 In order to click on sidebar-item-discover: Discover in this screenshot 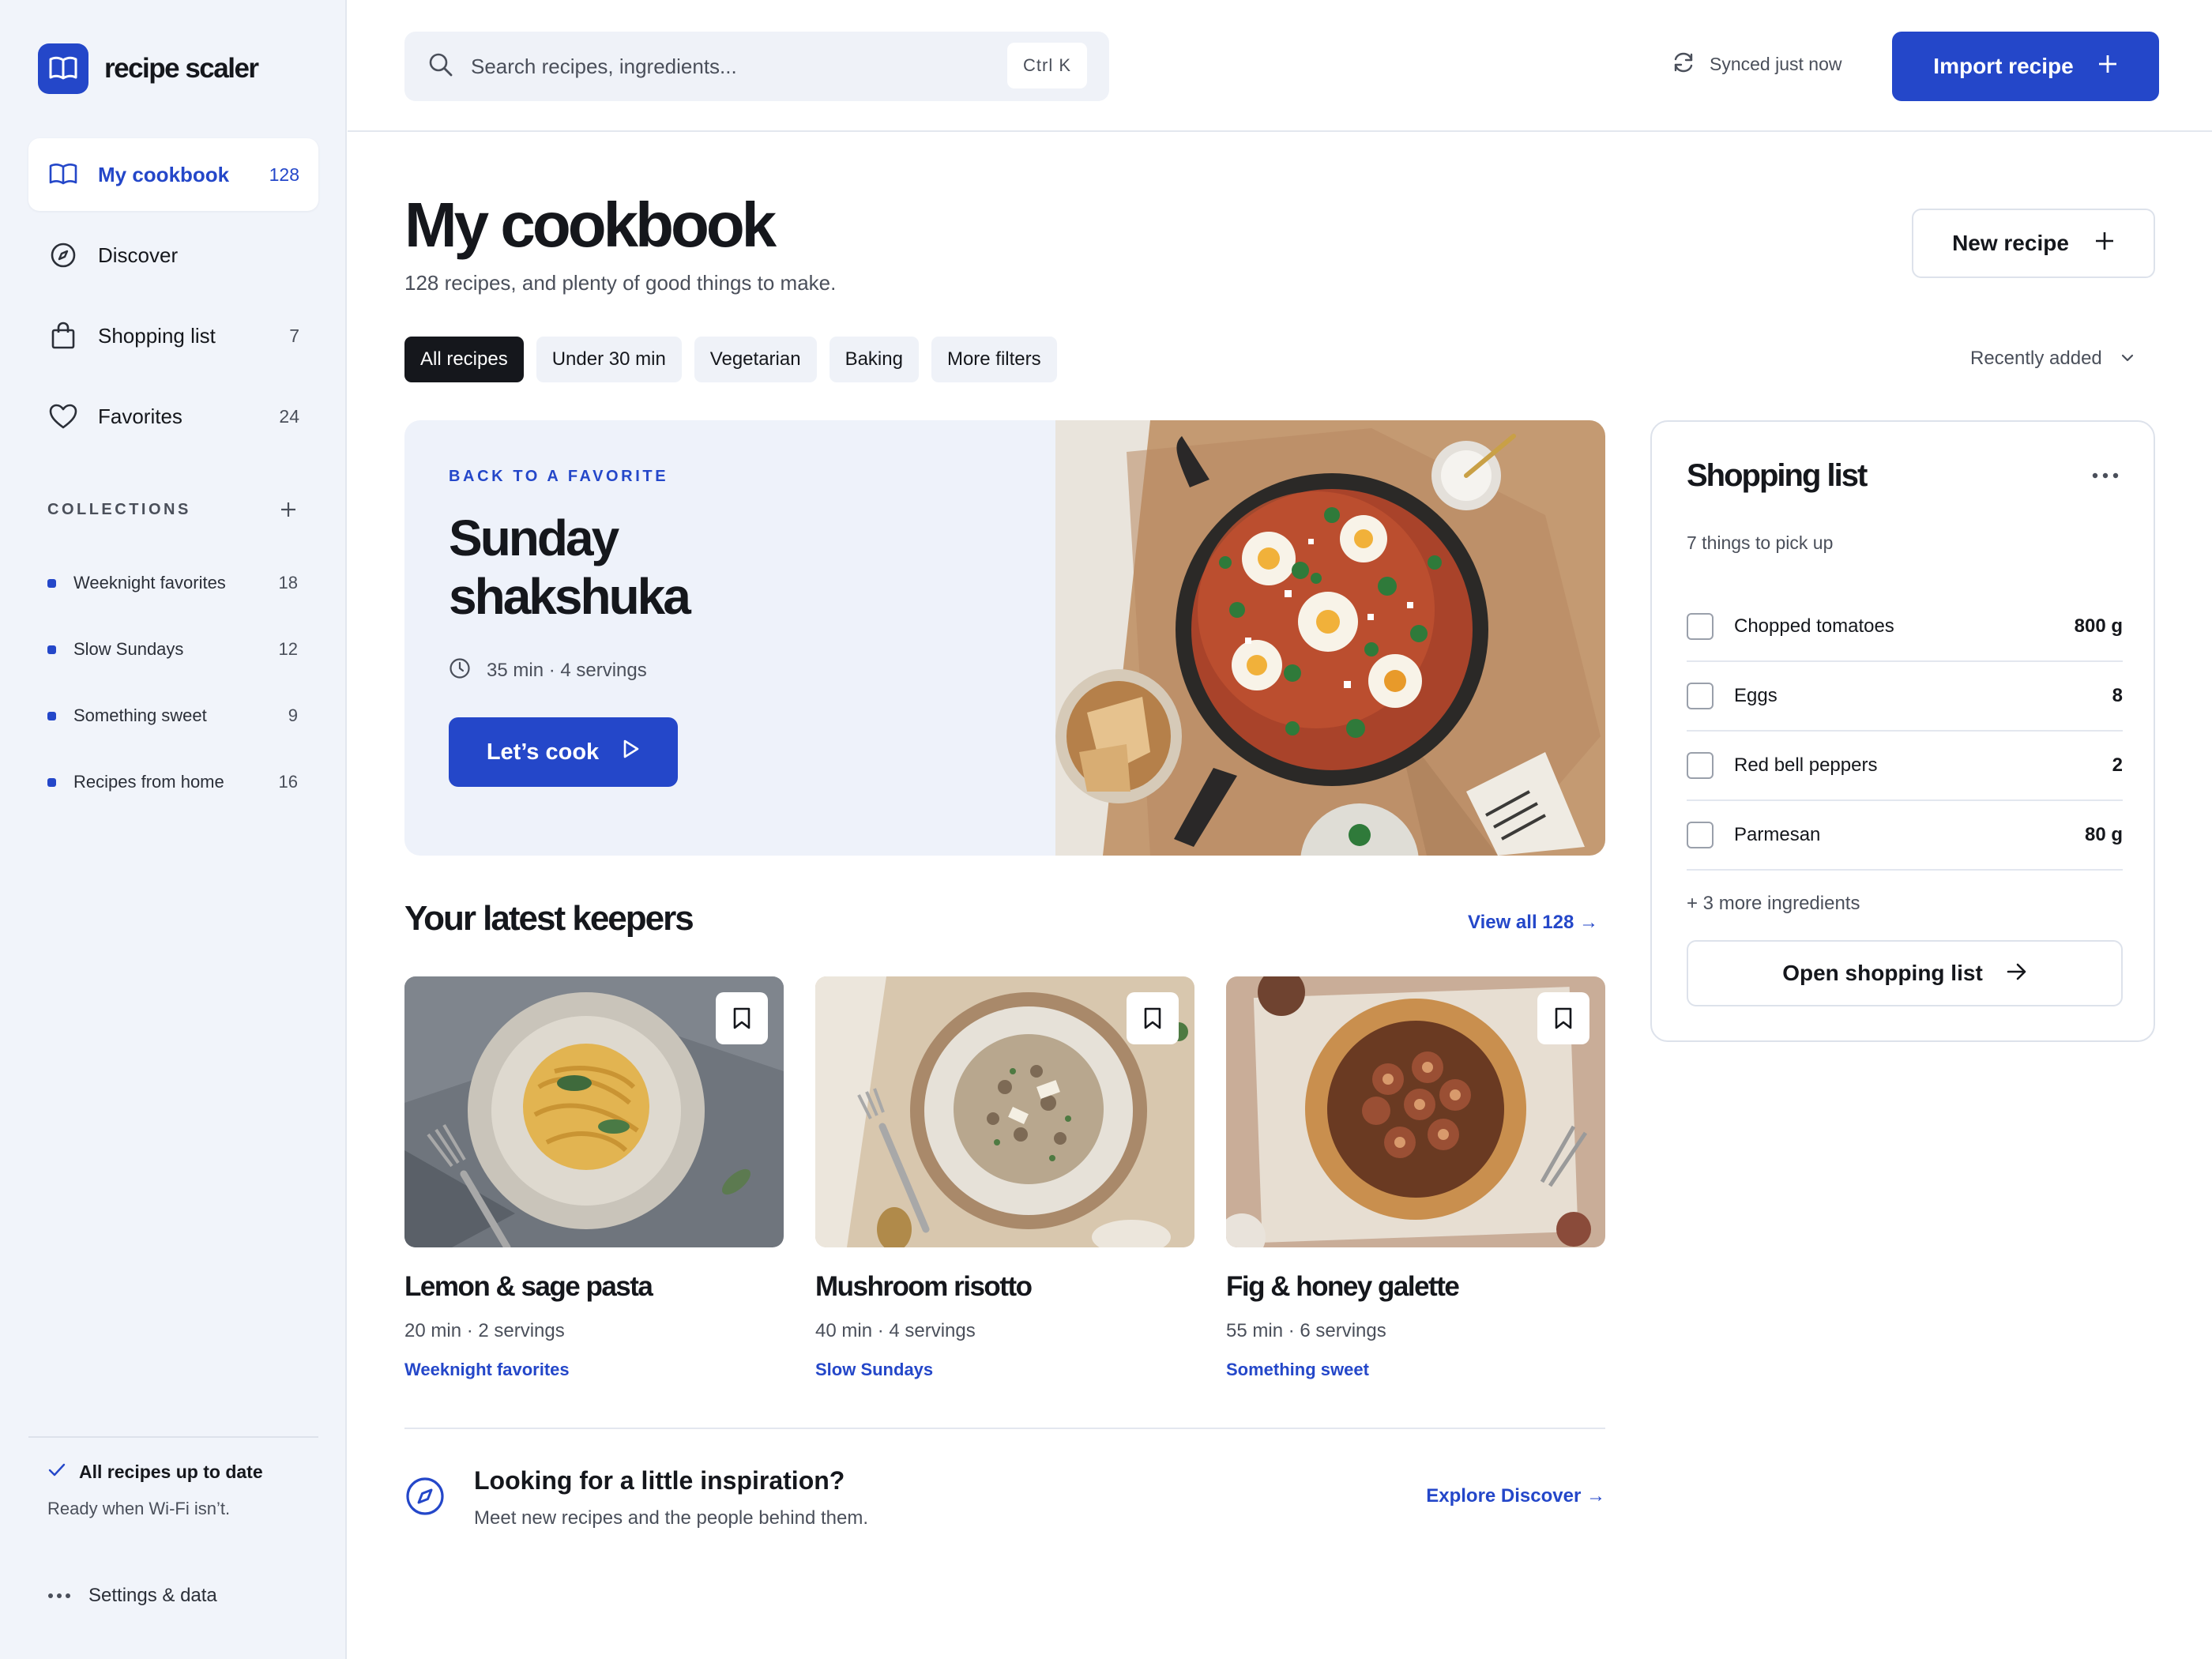, I will do `click(173, 256)`.